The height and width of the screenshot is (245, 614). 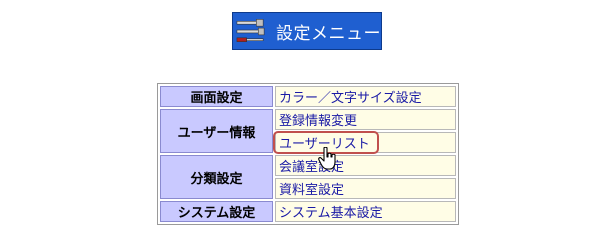 What do you see at coordinates (365, 119) in the screenshot?
I see `link-registration-change: 登録情報変更` at bounding box center [365, 119].